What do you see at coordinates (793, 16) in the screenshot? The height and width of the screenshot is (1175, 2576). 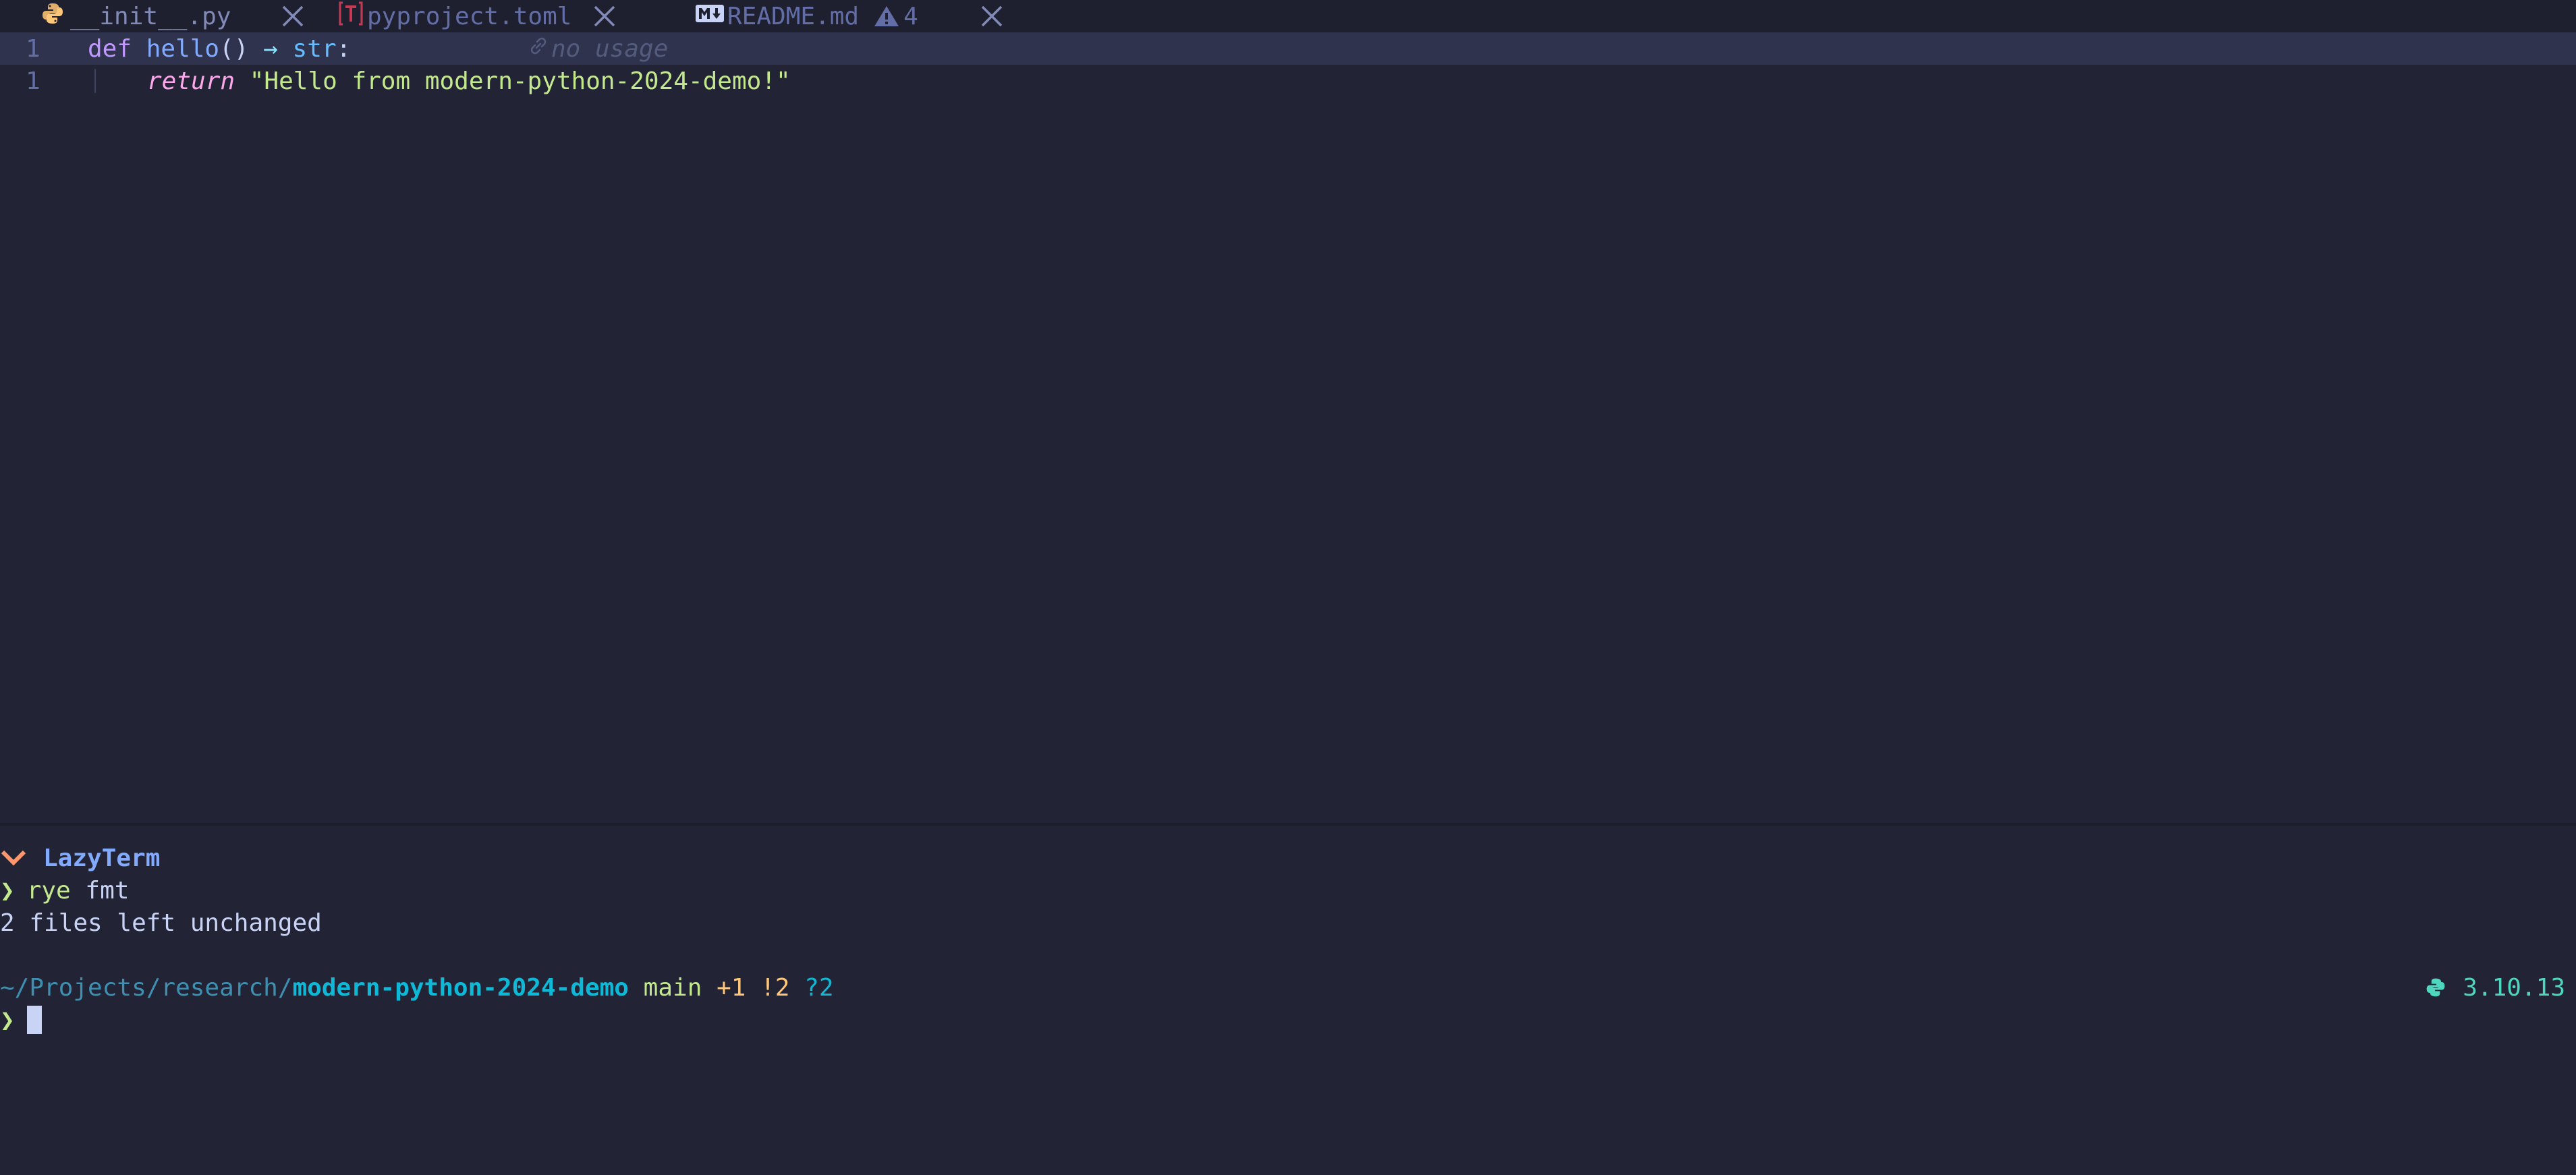 I see `tab-label: README.md` at bounding box center [793, 16].